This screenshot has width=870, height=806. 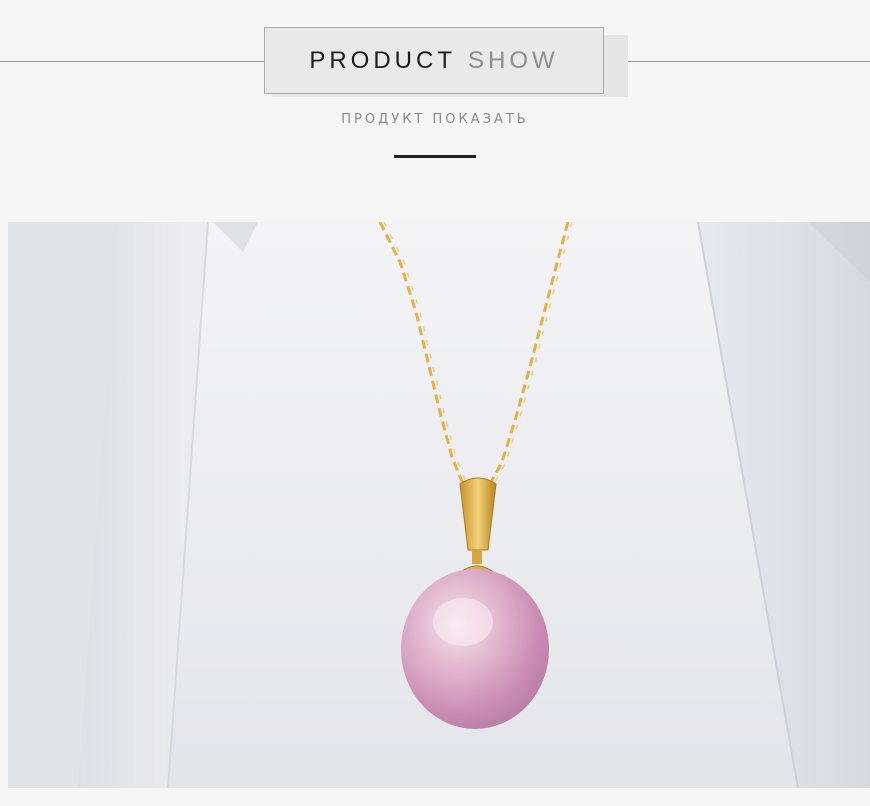 What do you see at coordinates (132, 61) in the screenshot?
I see `divider-line-left` at bounding box center [132, 61].